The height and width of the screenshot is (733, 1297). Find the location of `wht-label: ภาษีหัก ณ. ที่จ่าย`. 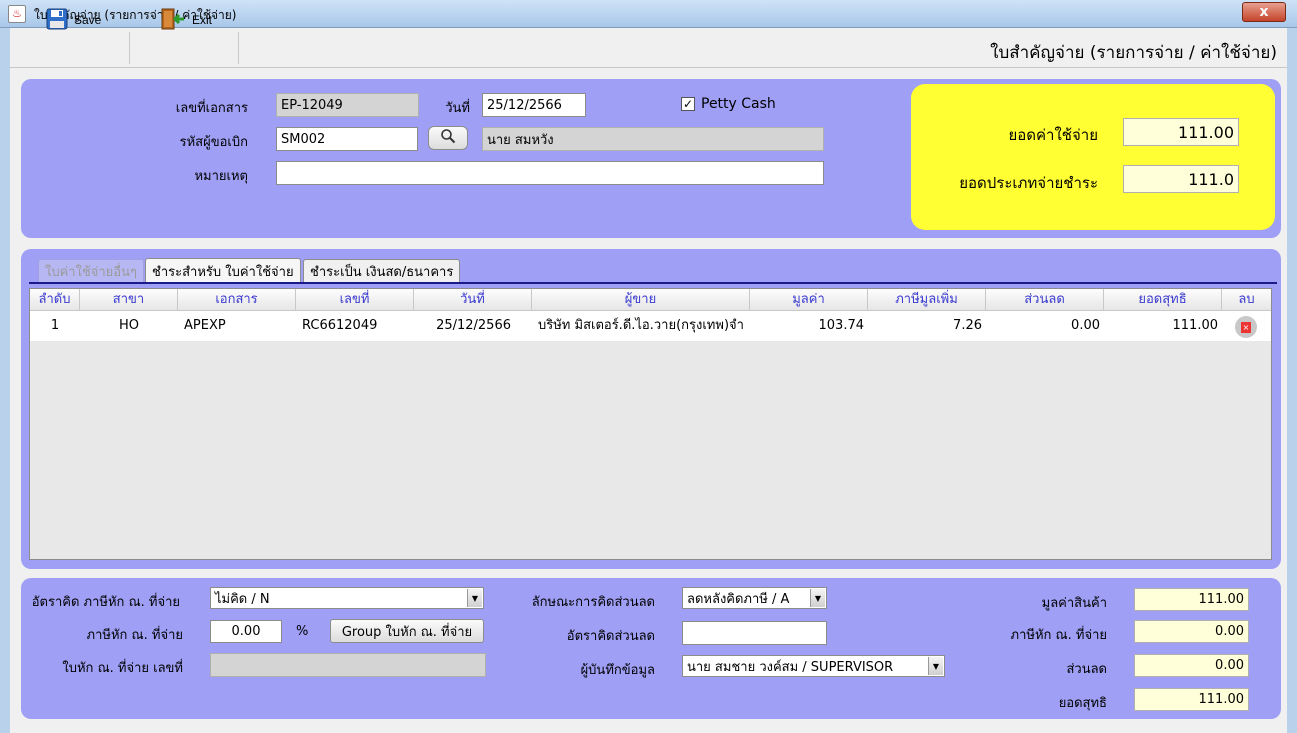

wht-label: ภาษีหัก ณ. ที่จ่าย is located at coordinates (134, 635).